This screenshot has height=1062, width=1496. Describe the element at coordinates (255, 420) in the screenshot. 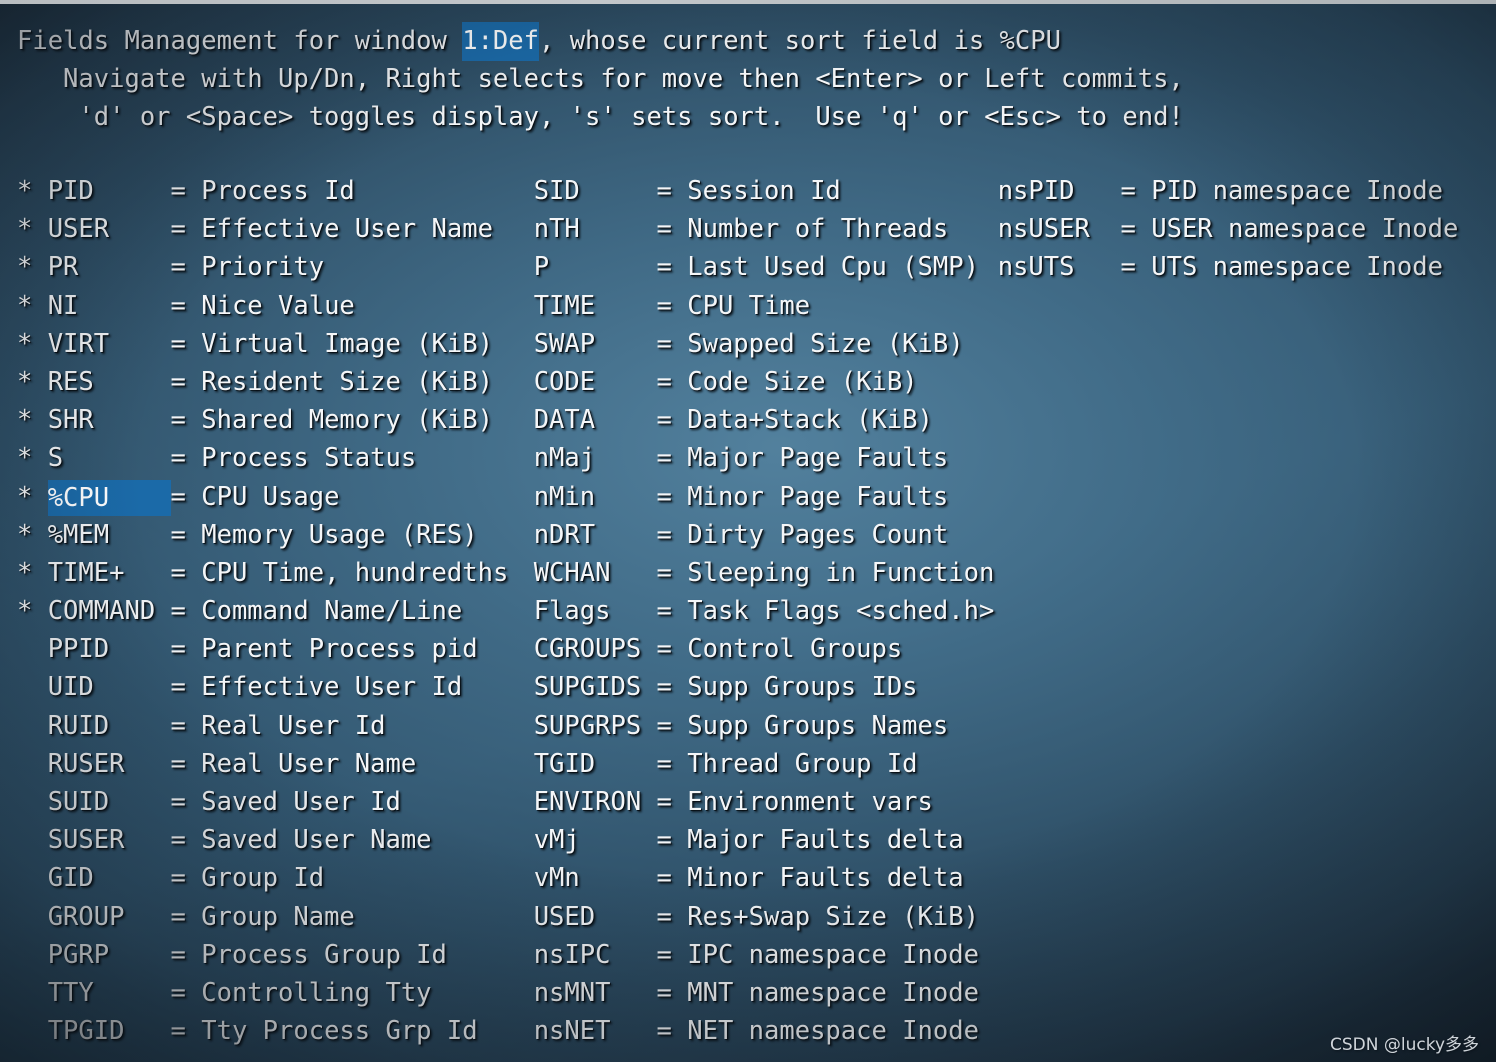

I see `field-entry-shr: * SHR = Shared Memory (KiB)` at that location.